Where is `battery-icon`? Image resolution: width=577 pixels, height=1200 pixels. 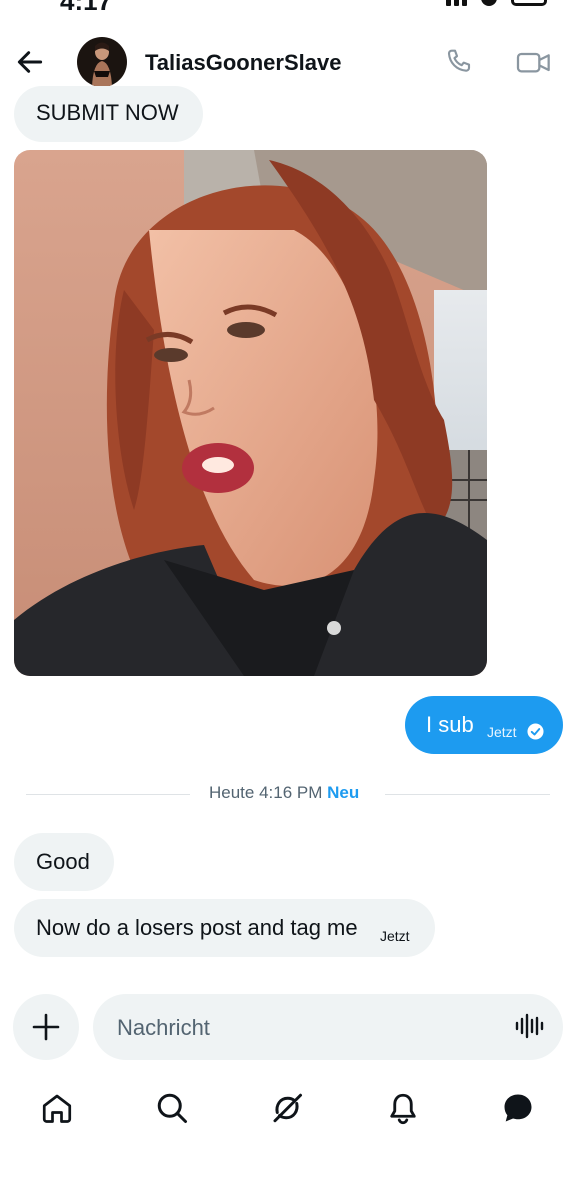
battery-icon is located at coordinates (529, 3).